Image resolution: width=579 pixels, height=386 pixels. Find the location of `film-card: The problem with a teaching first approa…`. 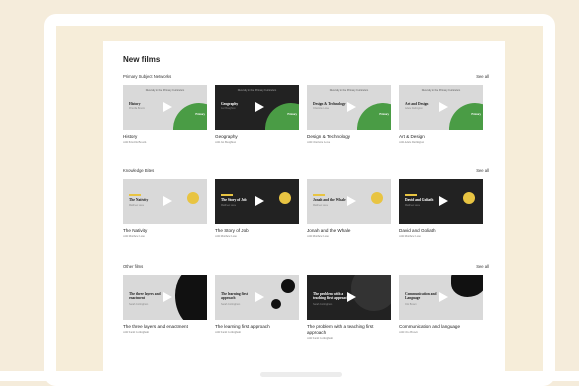

film-card: The problem with a teaching first approa… is located at coordinates (349, 307).